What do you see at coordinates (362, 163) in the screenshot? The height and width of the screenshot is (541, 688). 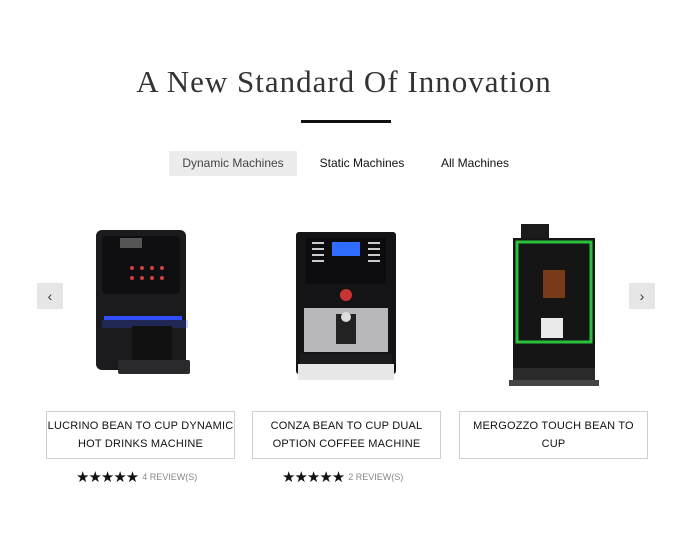 I see `tab-static-machines: Static Machines` at bounding box center [362, 163].